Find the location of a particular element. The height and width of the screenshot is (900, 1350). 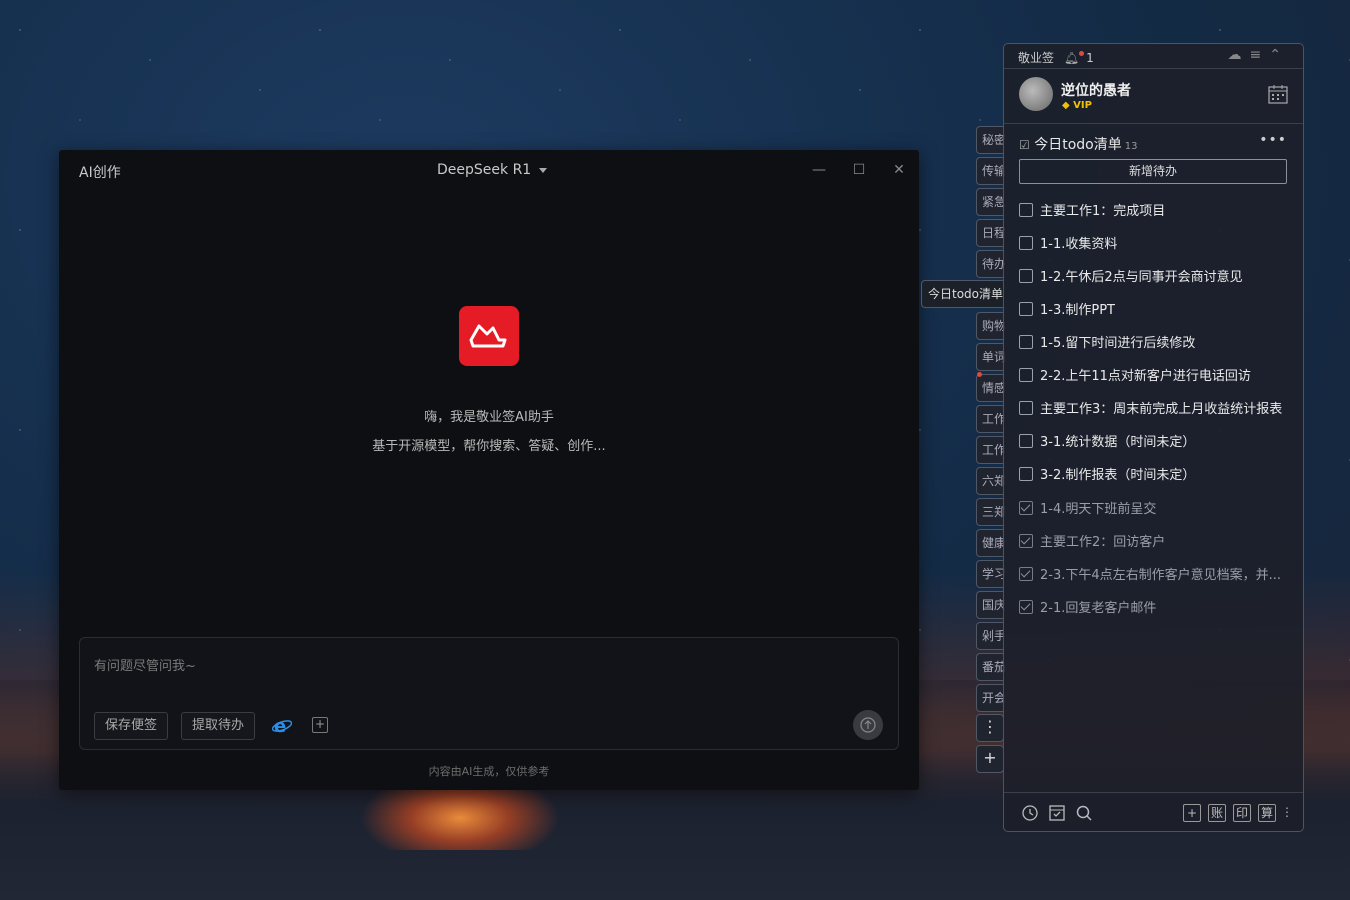

add-note-icon: + is located at coordinates (1192, 813).